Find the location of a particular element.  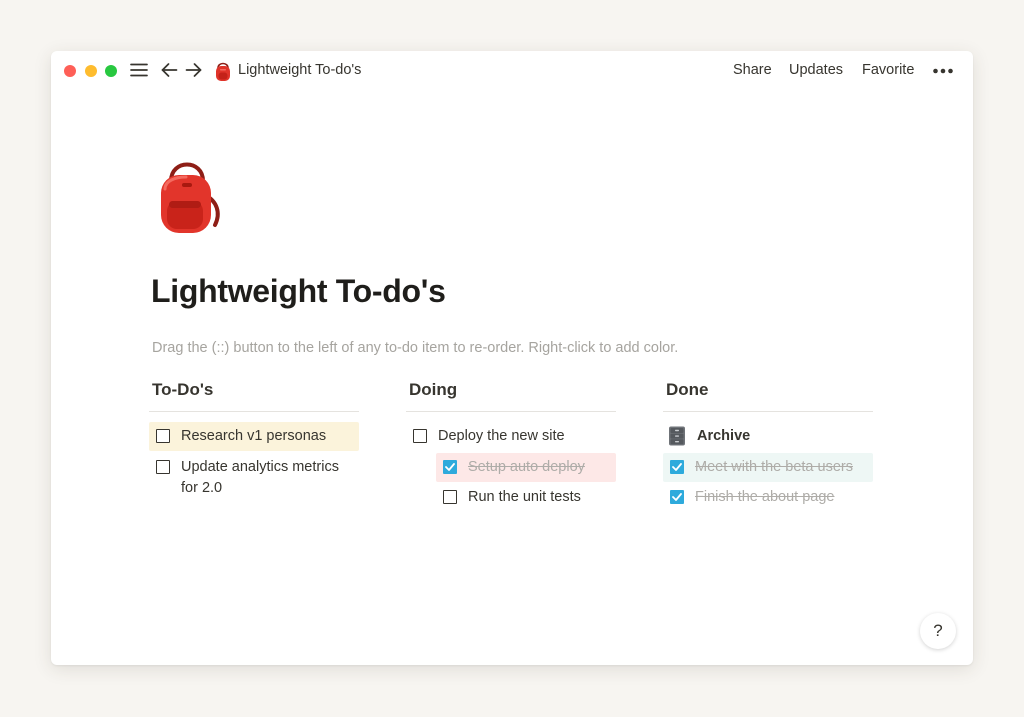

page-emoji-backpack-icon is located at coordinates (190, 195).